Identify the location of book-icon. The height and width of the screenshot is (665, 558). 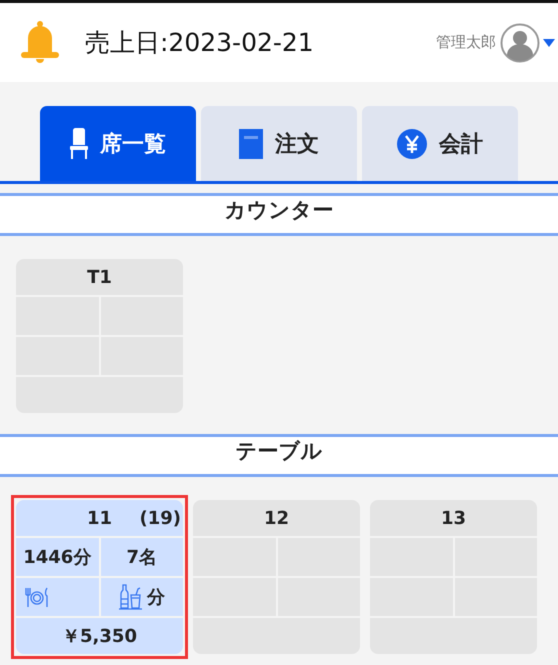
(251, 143).